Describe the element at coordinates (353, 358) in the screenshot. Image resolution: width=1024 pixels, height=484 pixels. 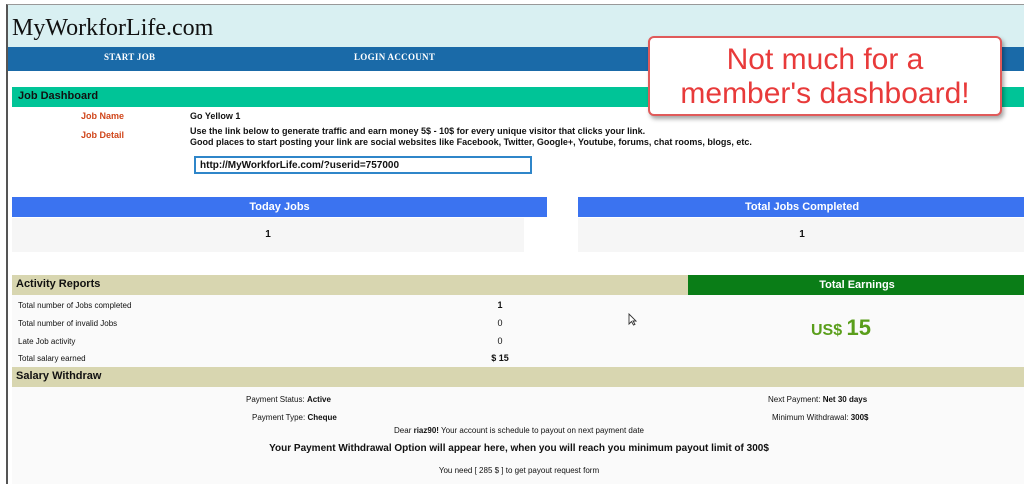
I see `activity-row: Total salary earned $ 15` at that location.